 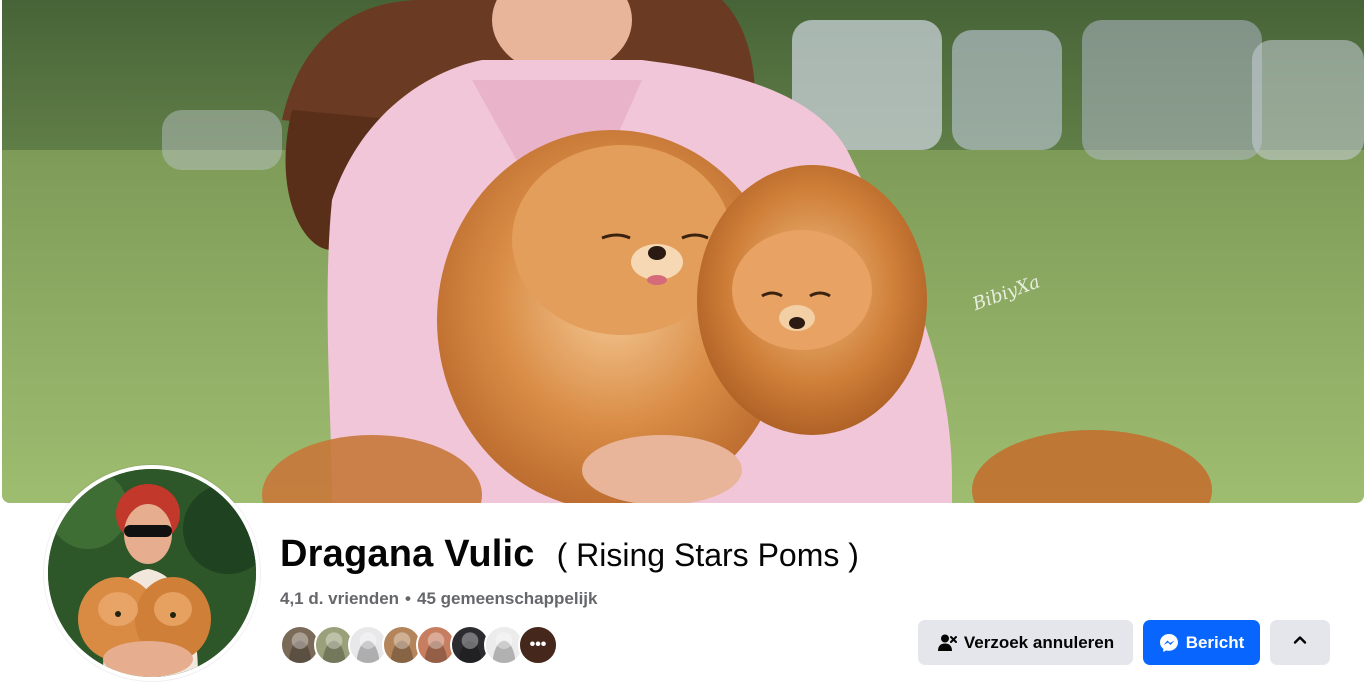 I want to click on more-friends-button: •••, so click(x=538, y=645).